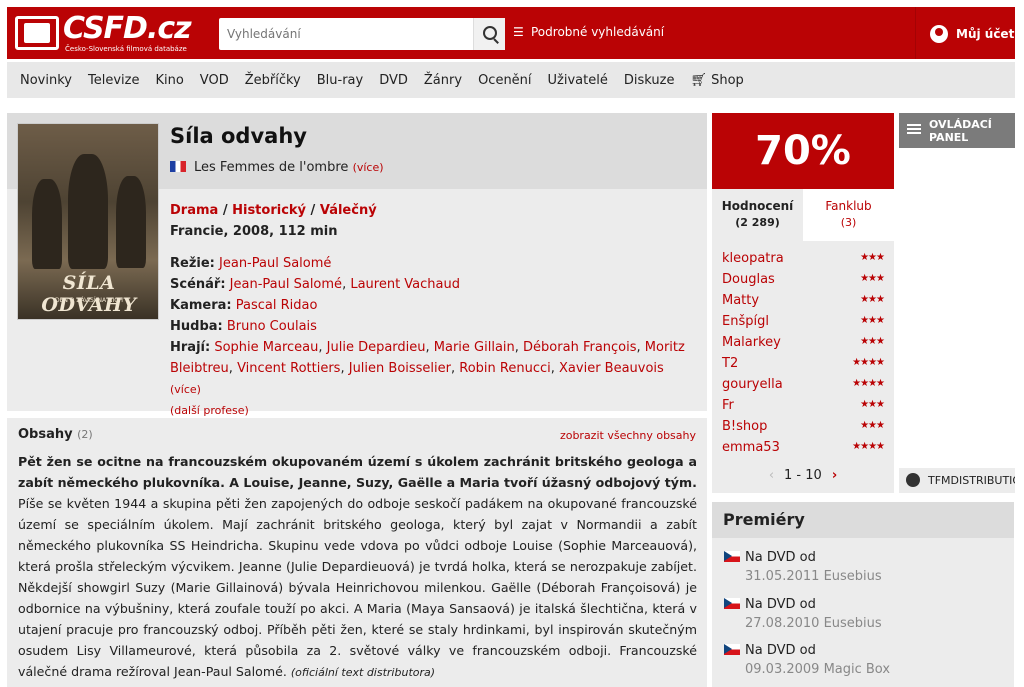  I want to click on nav-item-novinky: Novinky, so click(46, 80).